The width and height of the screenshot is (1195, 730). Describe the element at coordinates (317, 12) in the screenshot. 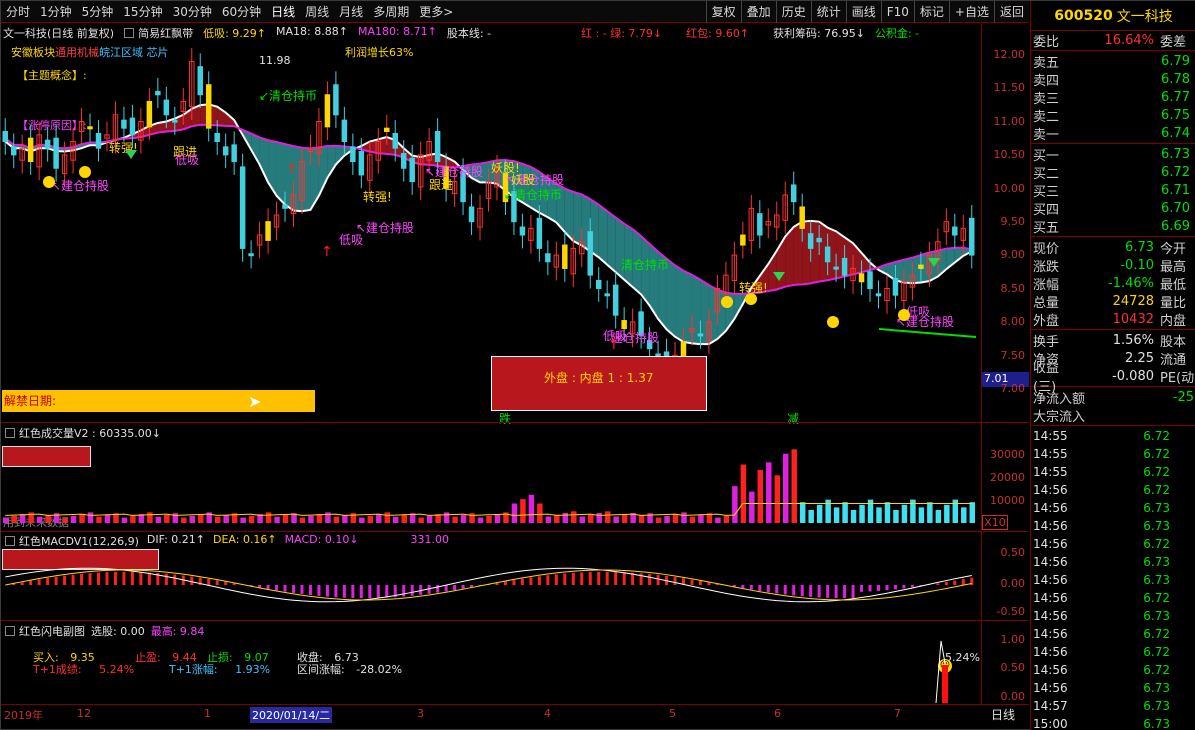

I see `period-tab-7: 周线` at that location.